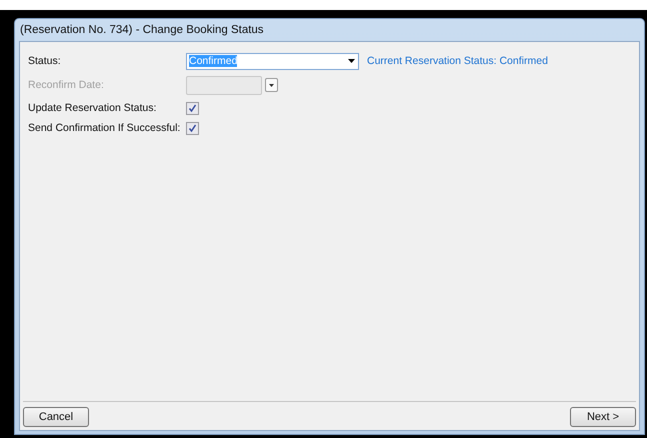  What do you see at coordinates (457, 61) in the screenshot?
I see `current-status-text: Current Reservation Status: Confirmed` at bounding box center [457, 61].